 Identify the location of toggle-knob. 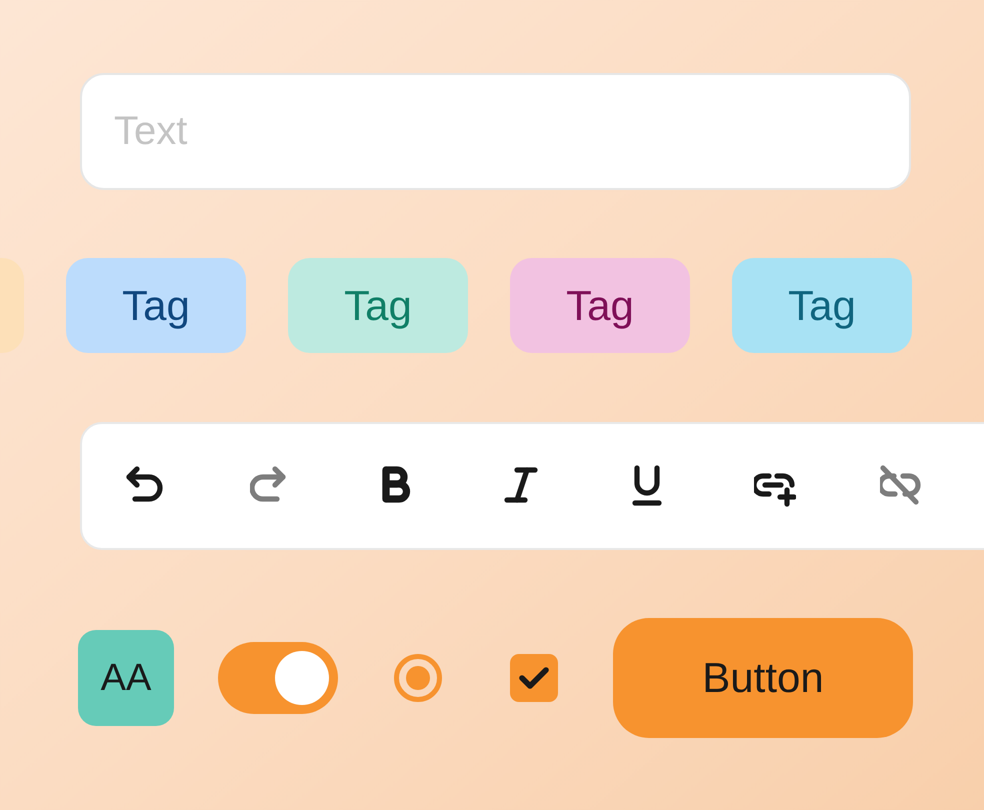
(302, 678).